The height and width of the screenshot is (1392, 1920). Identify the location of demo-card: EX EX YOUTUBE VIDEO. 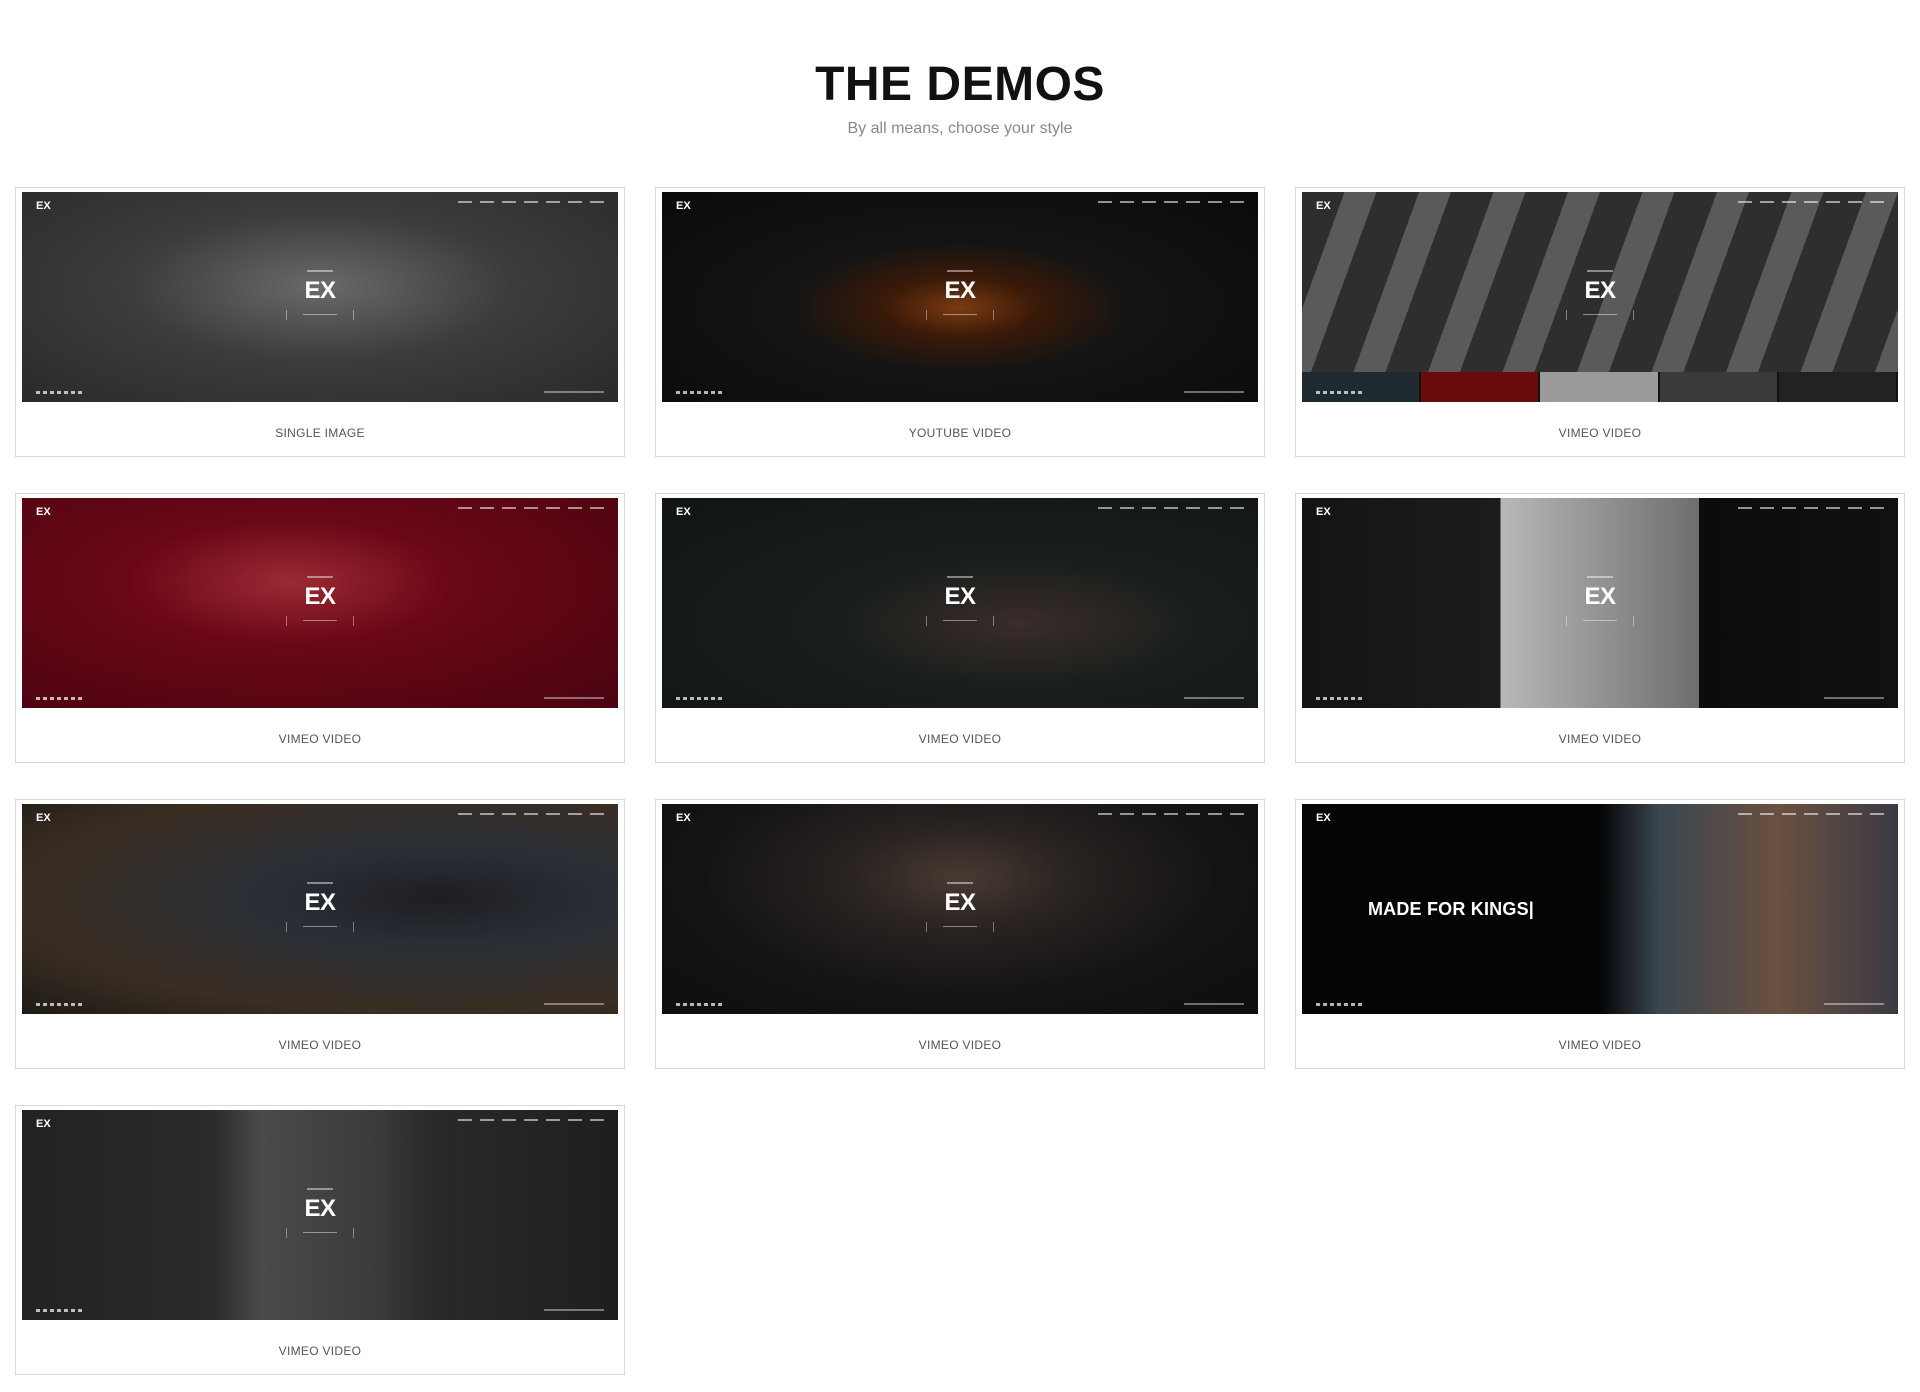
(960, 322).